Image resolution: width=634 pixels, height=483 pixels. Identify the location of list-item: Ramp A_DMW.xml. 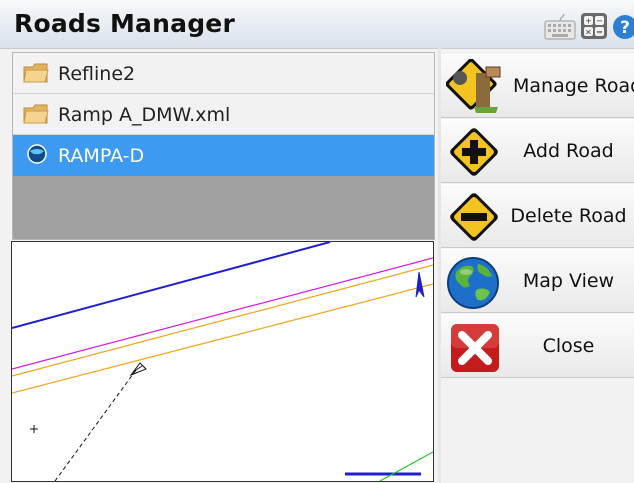
(223, 114).